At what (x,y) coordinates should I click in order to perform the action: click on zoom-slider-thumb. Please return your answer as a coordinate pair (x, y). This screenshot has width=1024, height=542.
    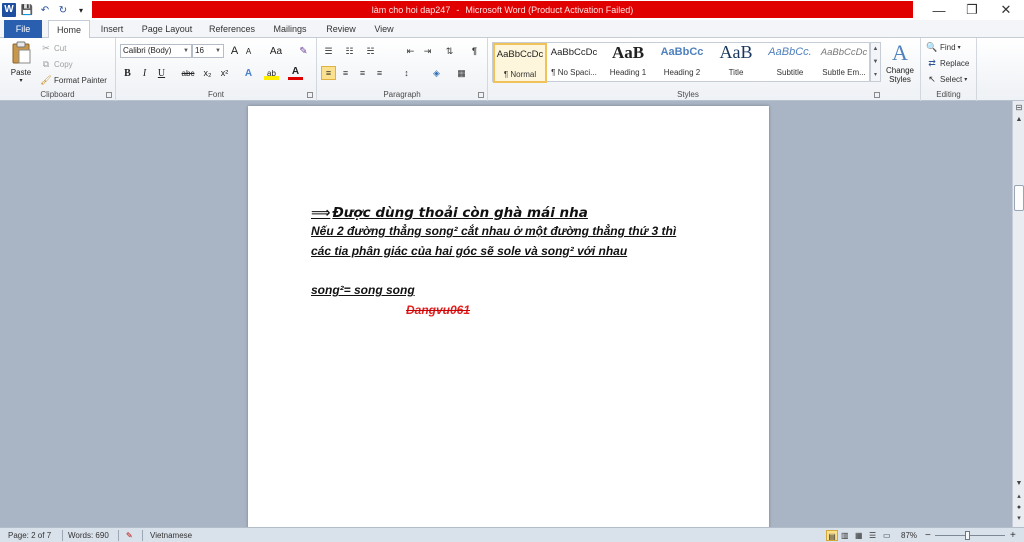
    Looking at the image, I should click on (967, 535).